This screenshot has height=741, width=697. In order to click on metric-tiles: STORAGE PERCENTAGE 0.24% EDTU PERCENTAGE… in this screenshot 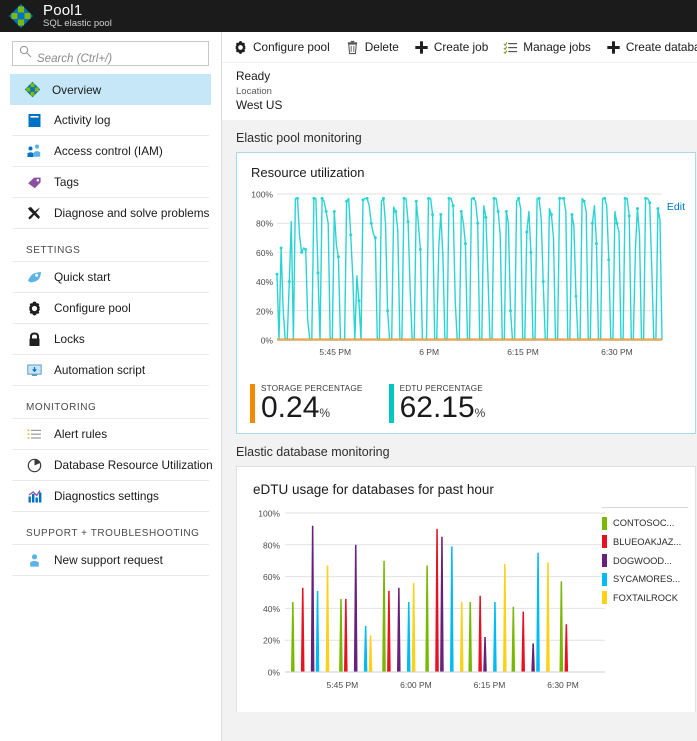, I will do `click(466, 406)`.